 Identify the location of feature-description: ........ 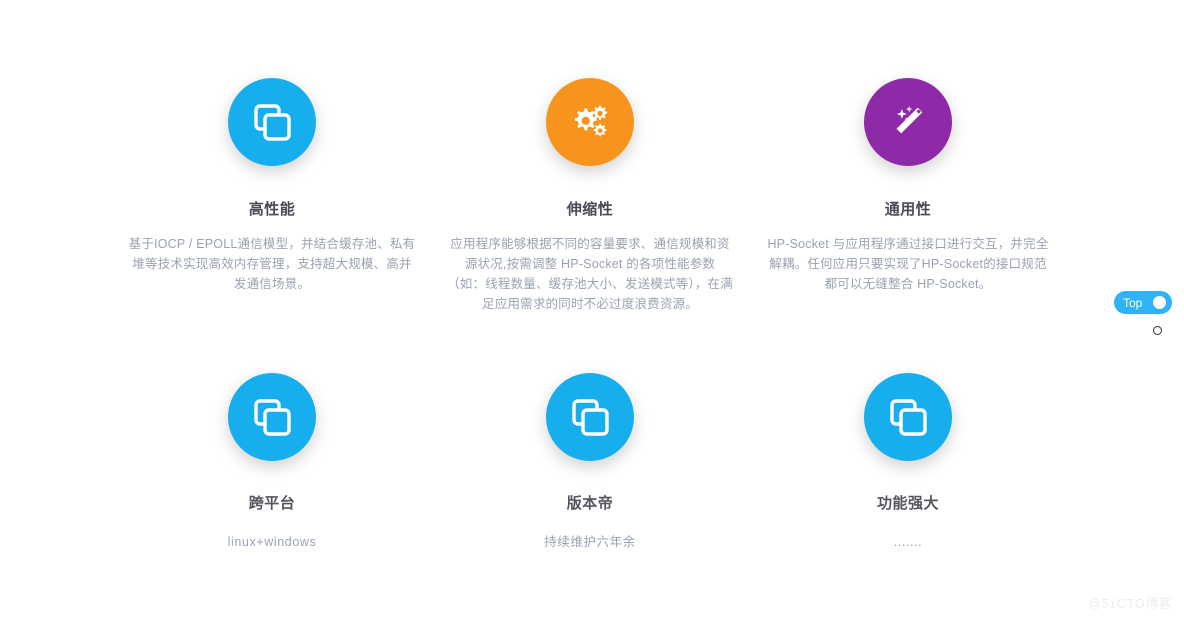
(908, 542).